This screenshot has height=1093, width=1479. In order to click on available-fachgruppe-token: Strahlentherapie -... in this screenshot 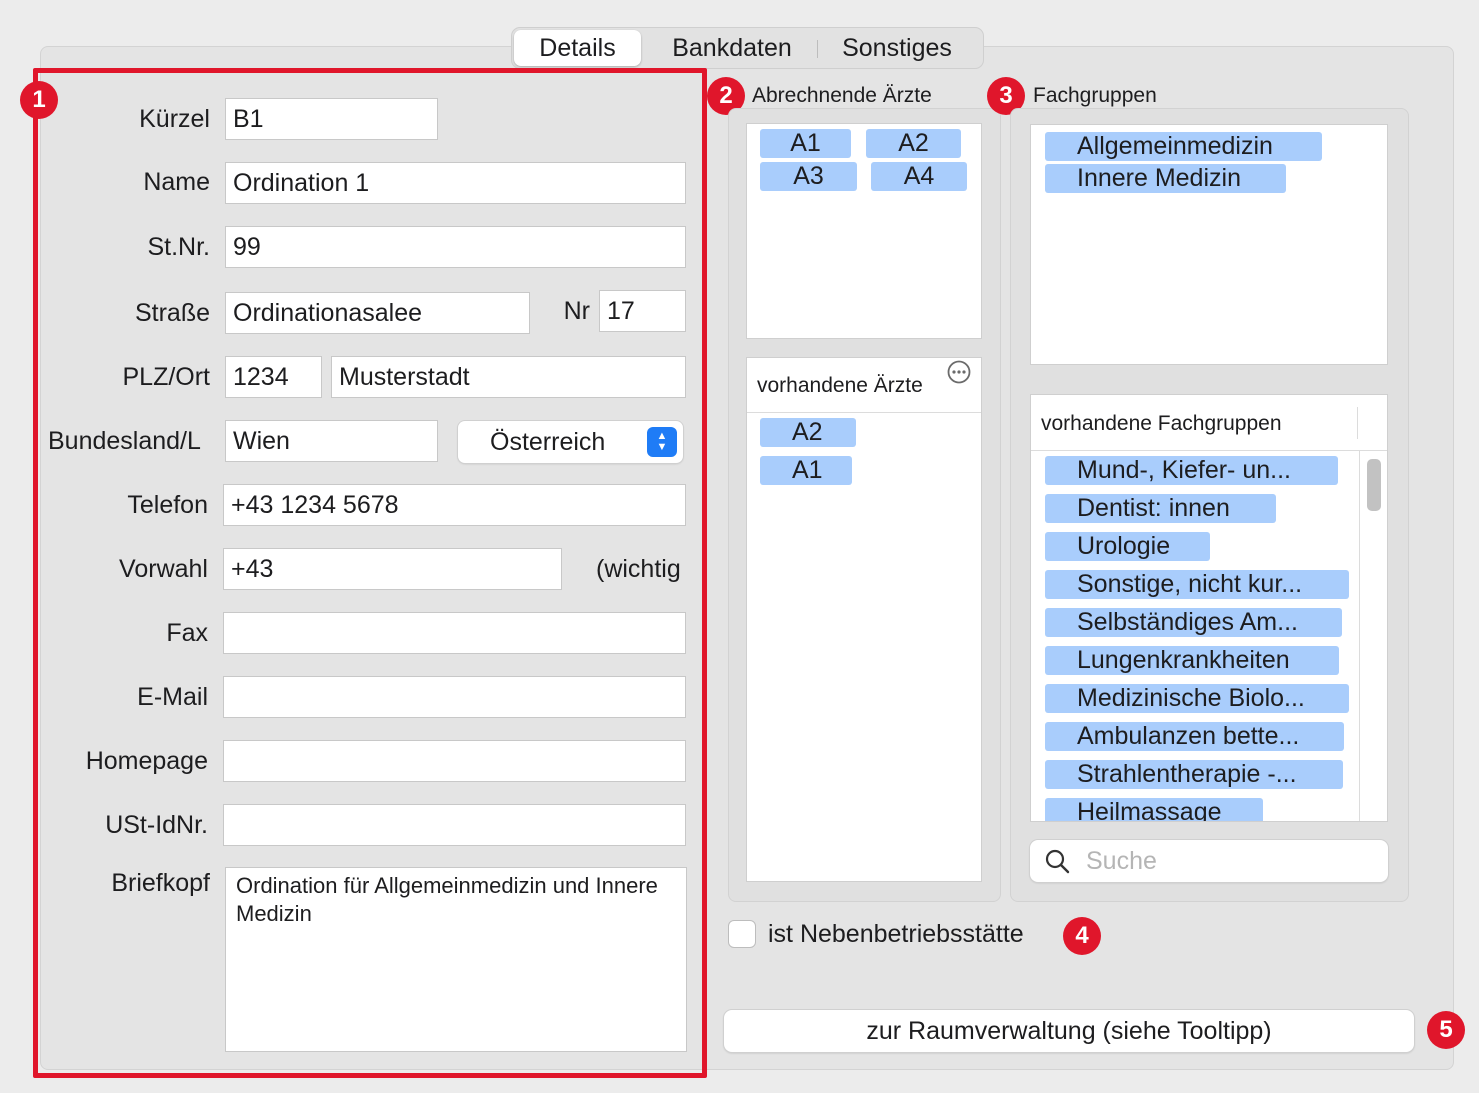, I will do `click(1194, 774)`.